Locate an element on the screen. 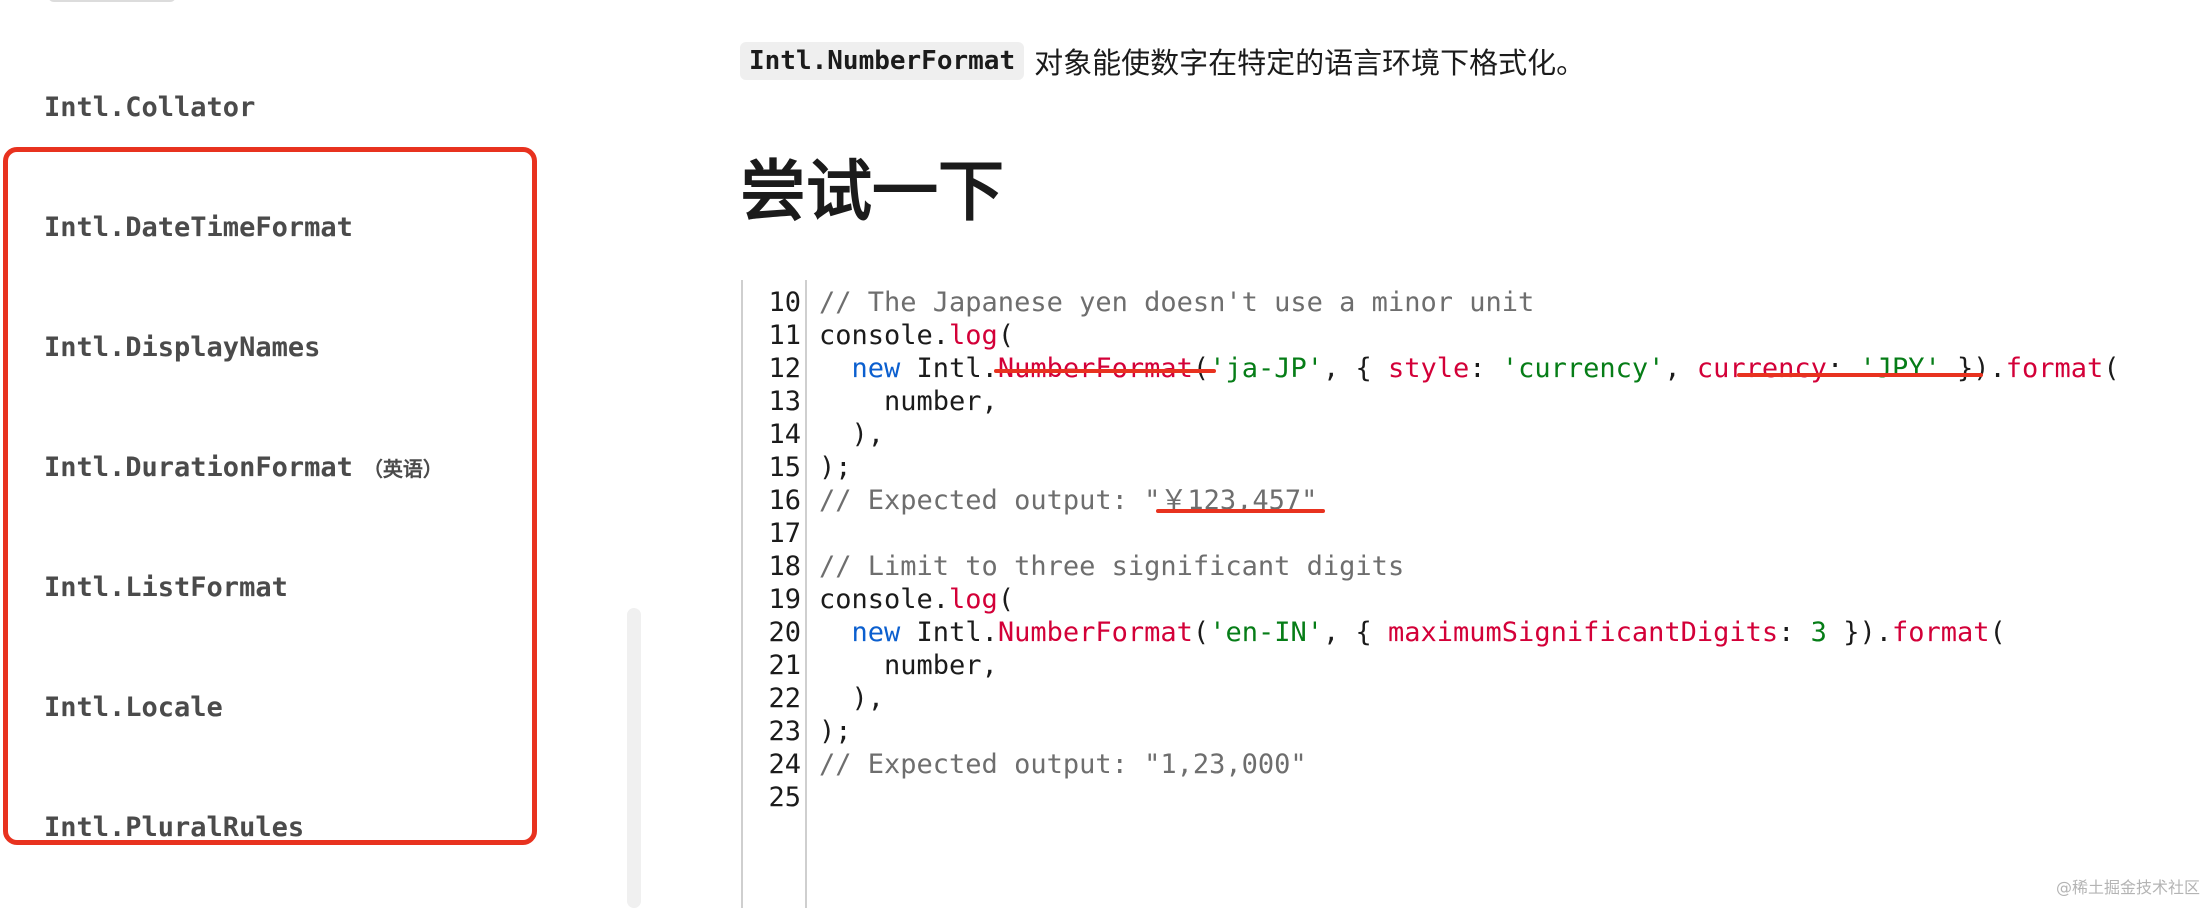 Image resolution: width=2208 pixels, height=908 pixels. watermark: @稀土掘金技术社区 is located at coordinates (2127, 887).